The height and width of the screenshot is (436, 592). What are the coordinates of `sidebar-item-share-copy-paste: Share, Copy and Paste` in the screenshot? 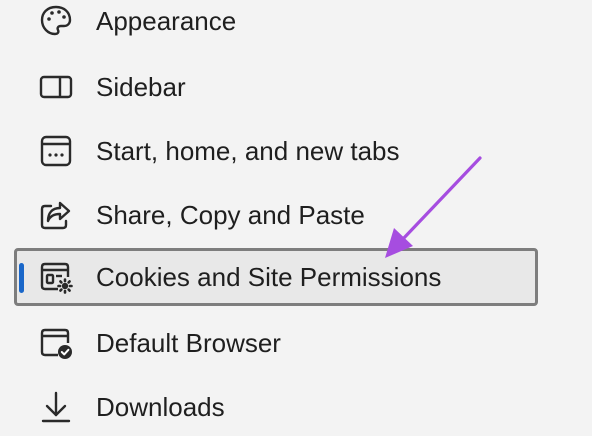 It's located at (276, 215).